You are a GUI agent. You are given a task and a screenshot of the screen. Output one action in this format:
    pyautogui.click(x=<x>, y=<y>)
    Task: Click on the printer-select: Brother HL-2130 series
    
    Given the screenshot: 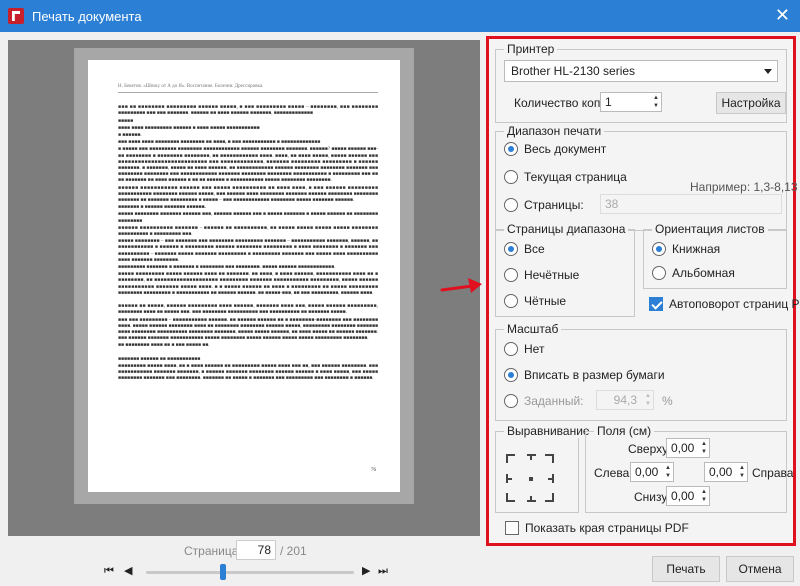 What is the action you would take?
    pyautogui.click(x=641, y=71)
    